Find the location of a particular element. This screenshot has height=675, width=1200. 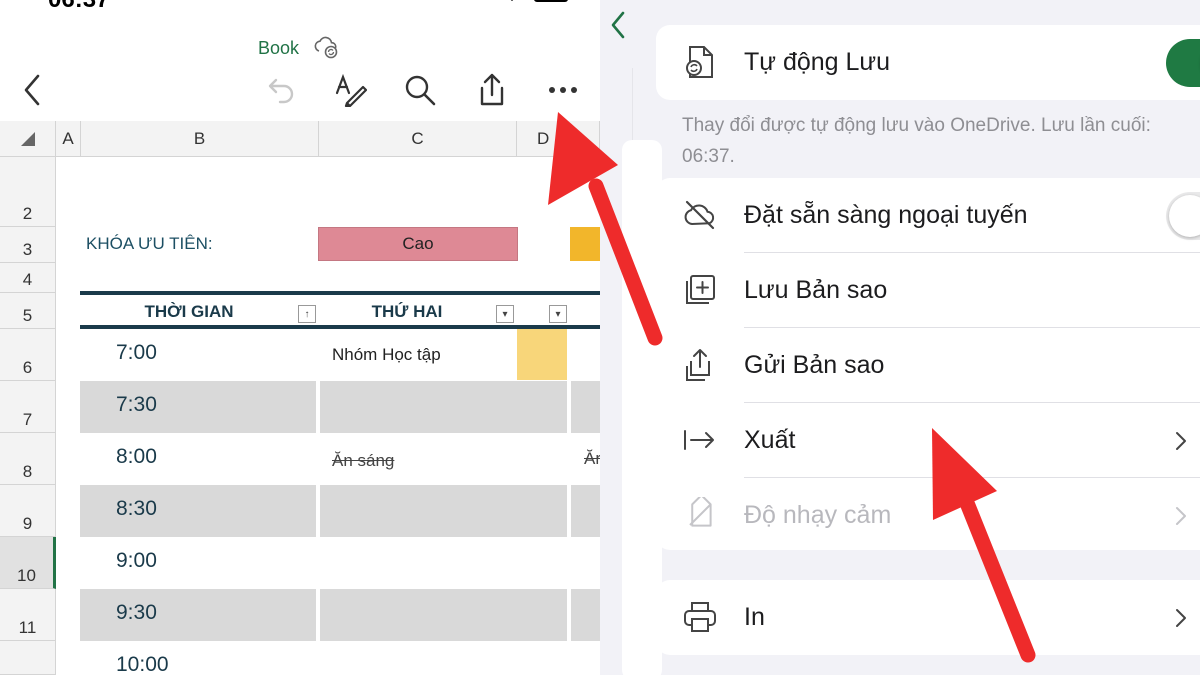

time-cell: 10:00 is located at coordinates (142, 664).